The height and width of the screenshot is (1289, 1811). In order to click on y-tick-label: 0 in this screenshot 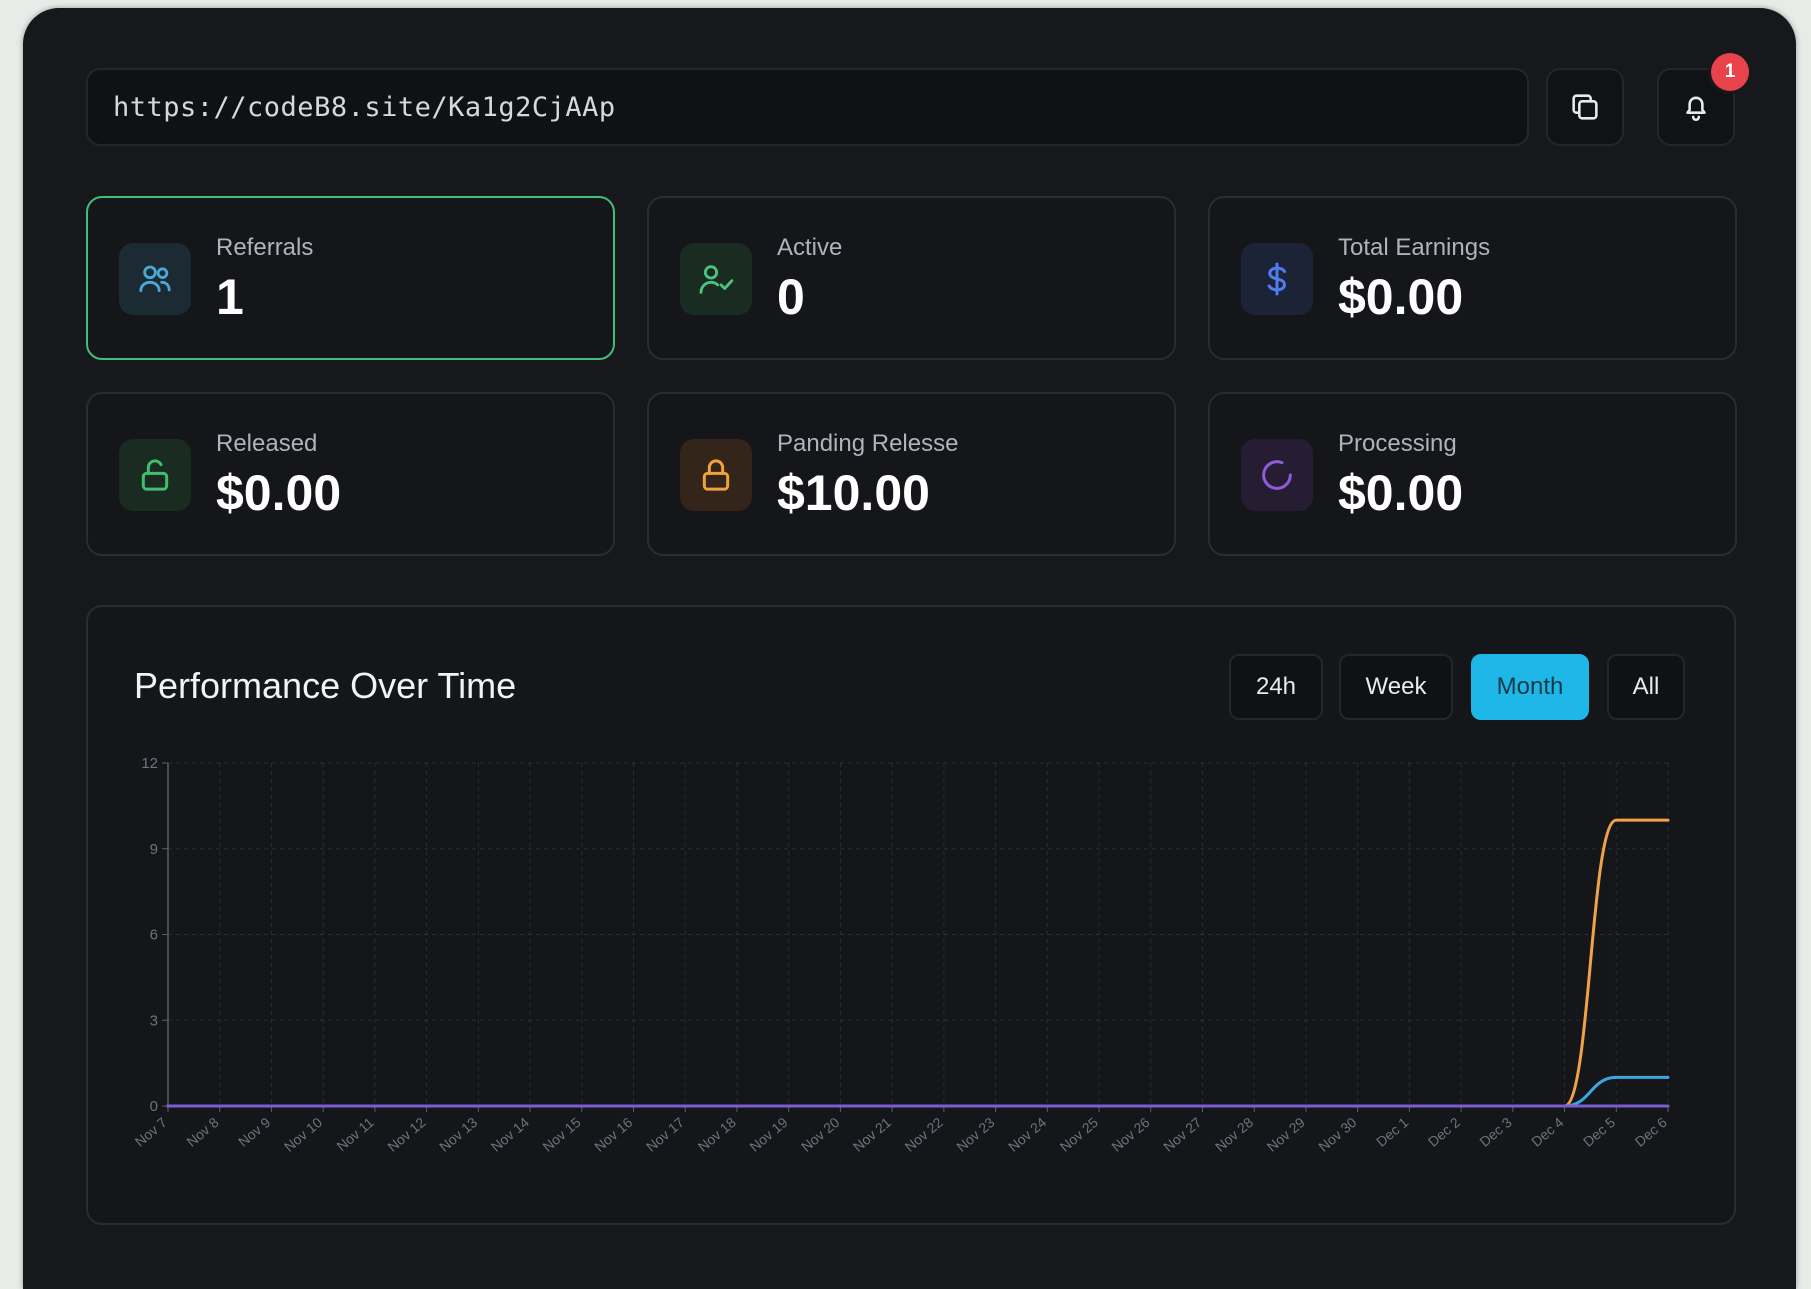, I will do `click(154, 1106)`.